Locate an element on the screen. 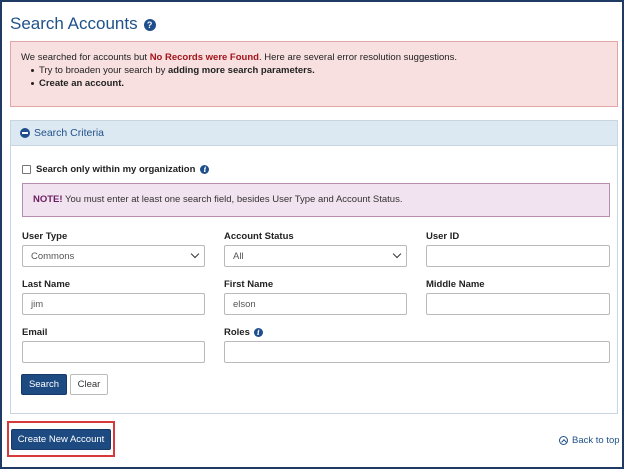  account-status-select: All is located at coordinates (315, 256).